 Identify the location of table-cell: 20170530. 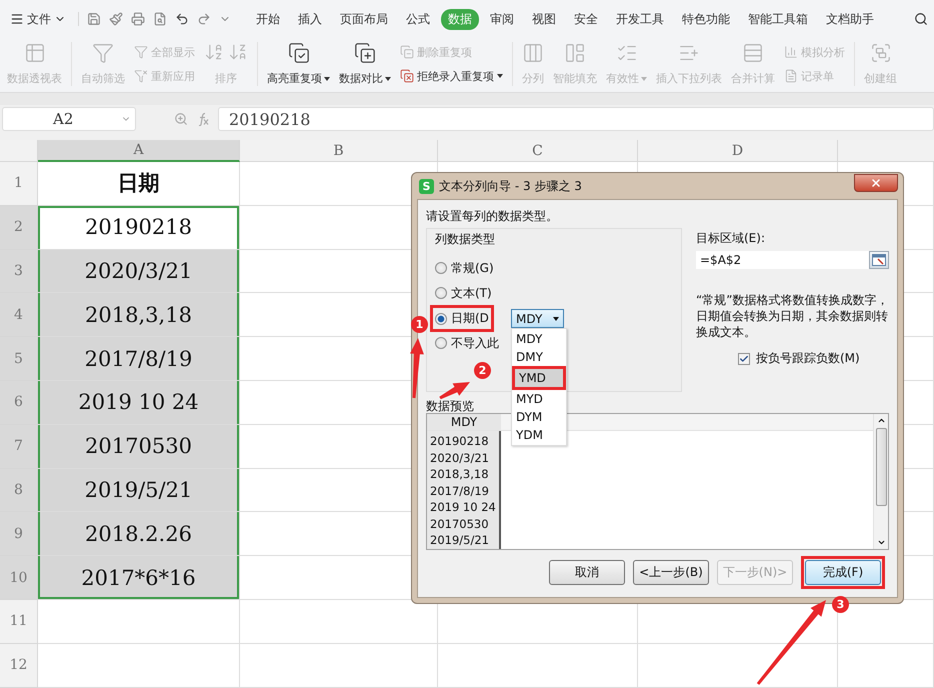
(139, 446).